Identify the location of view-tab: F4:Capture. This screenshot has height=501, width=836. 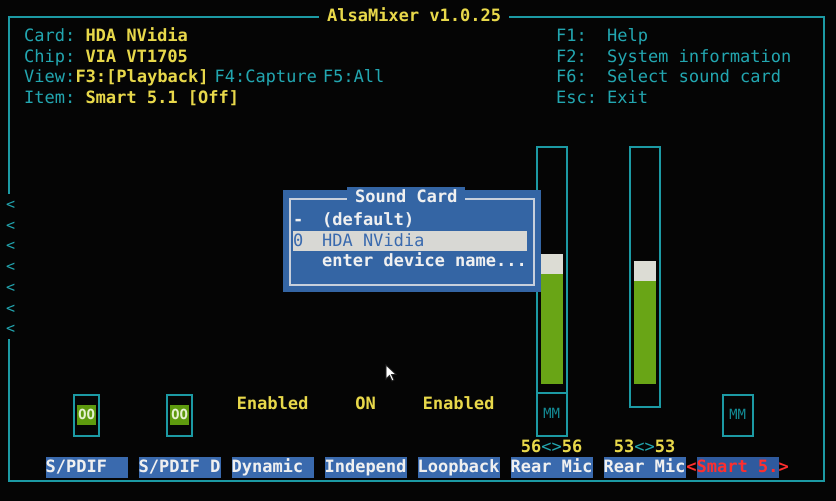
(265, 77).